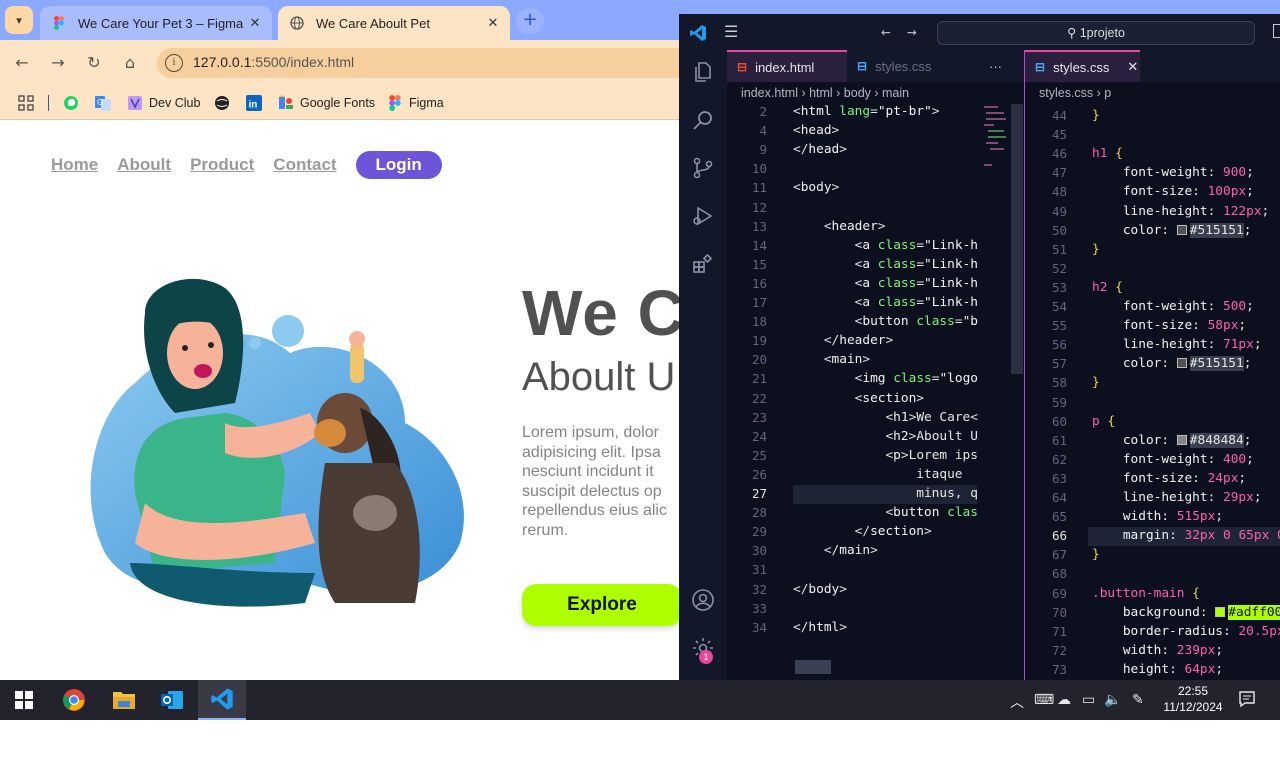 Image resolution: width=1280 pixels, height=782 pixels. Describe the element at coordinates (1082, 66) in the screenshot. I see `tab-styles-css: ⊟ styles.css ✕` at that location.